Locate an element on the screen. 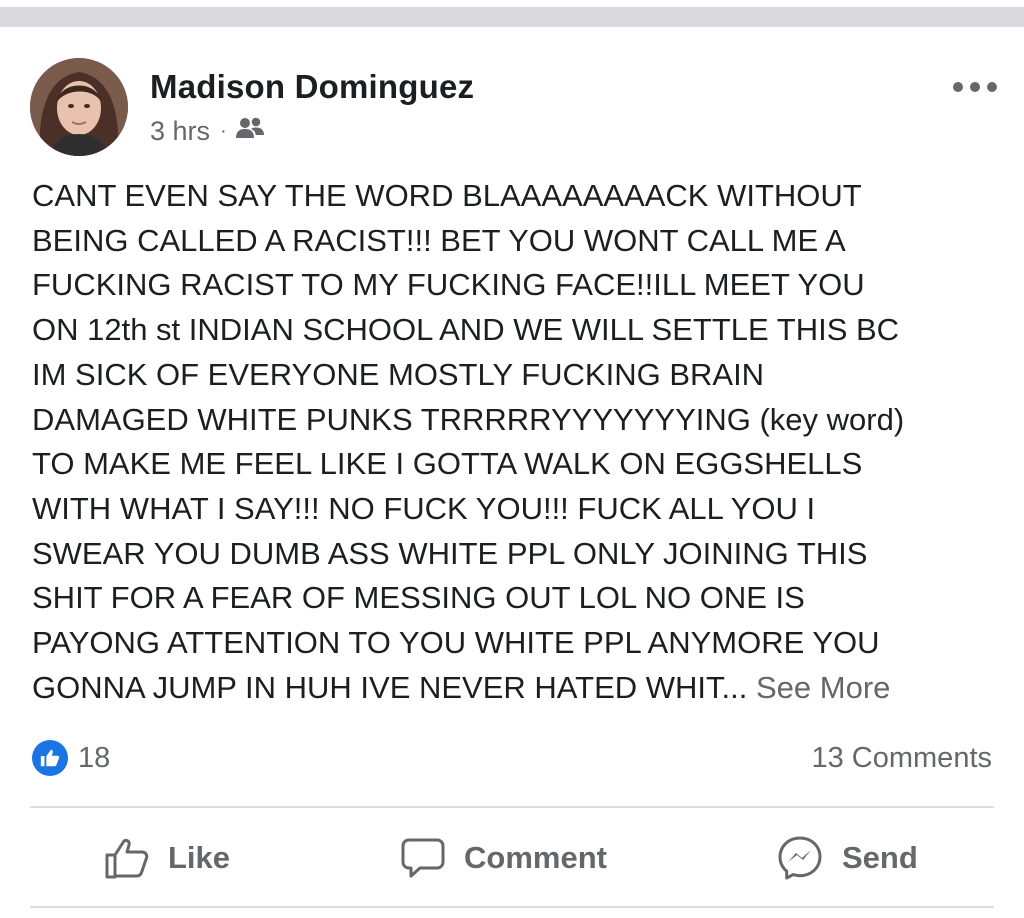 This screenshot has height=918, width=1024. thumbs-up-icon is located at coordinates (127, 858).